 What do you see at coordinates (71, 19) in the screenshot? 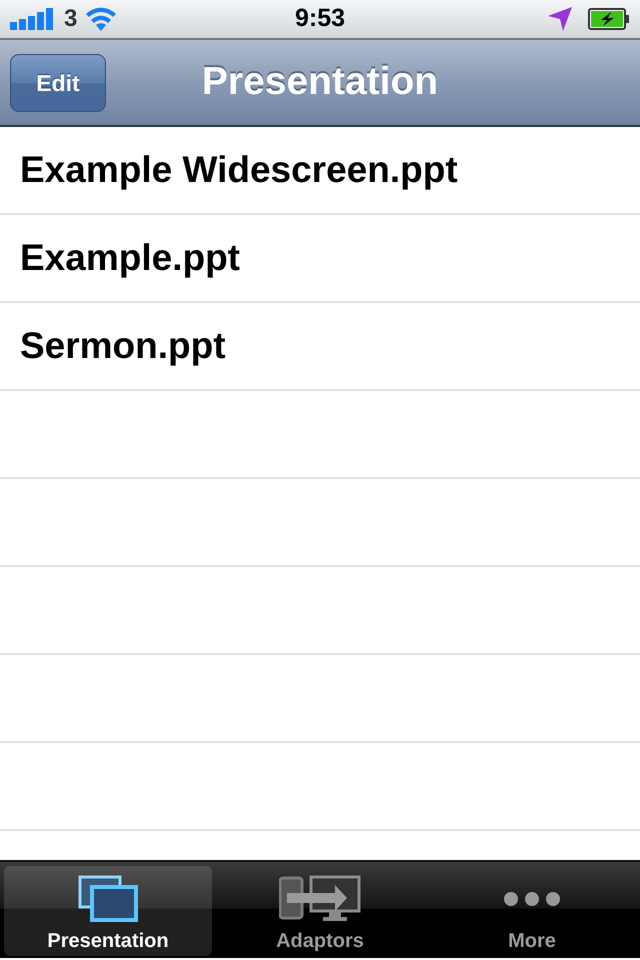
I see `carrier-label: 3` at bounding box center [71, 19].